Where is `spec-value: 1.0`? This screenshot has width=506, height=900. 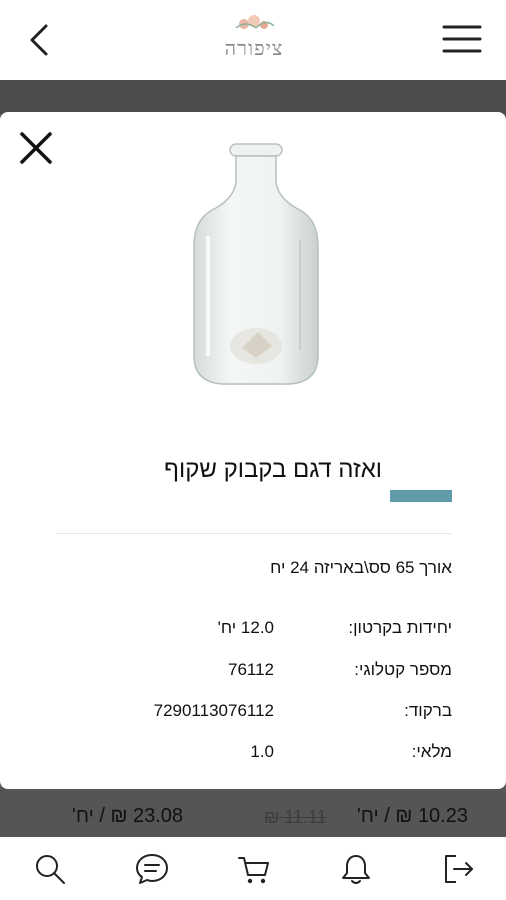 spec-value: 1.0 is located at coordinates (262, 751).